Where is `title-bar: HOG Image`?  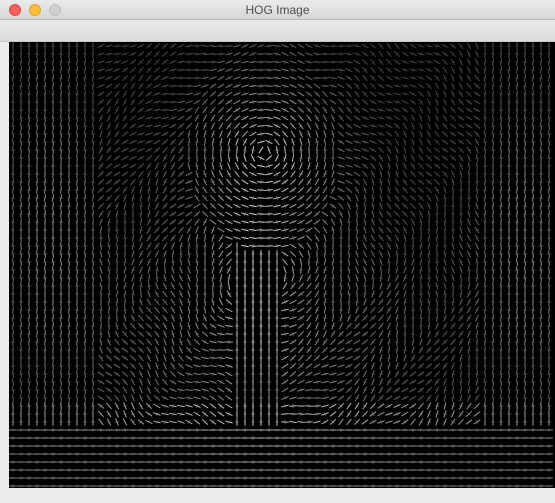
title-bar: HOG Image is located at coordinates (277, 10).